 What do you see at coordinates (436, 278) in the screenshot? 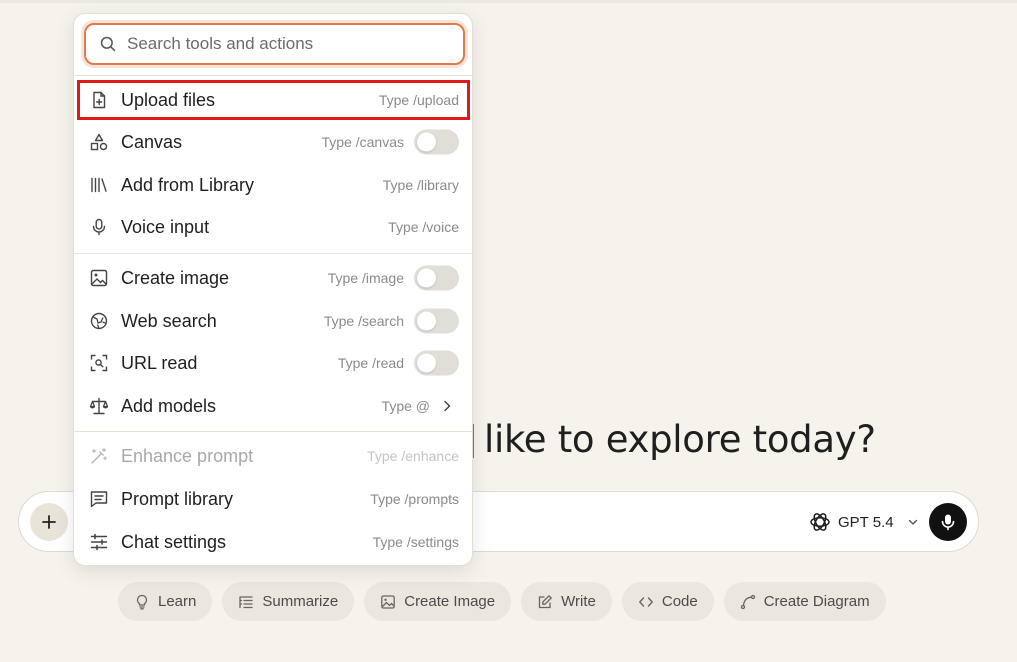
I see `create-image-toggle` at bounding box center [436, 278].